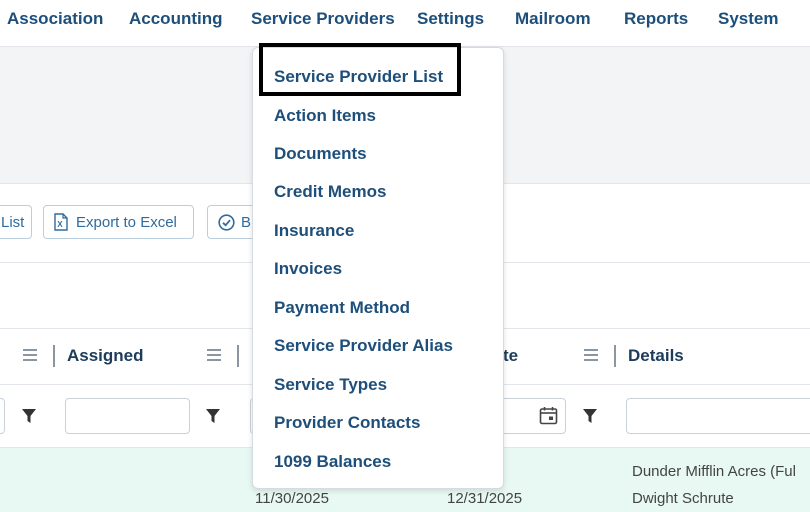  I want to click on nav-association: Association, so click(55, 19).